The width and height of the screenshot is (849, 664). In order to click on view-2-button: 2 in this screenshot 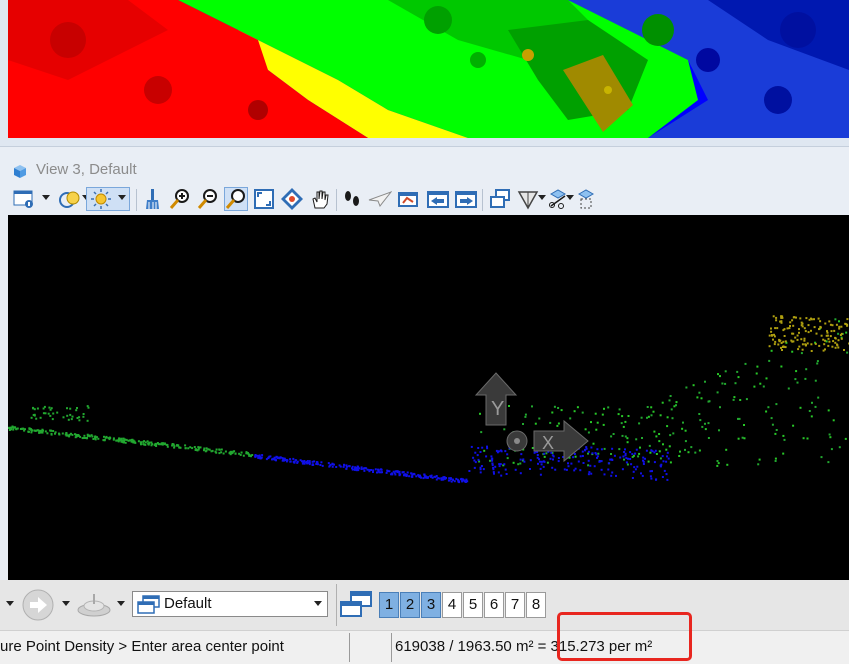, I will do `click(410, 605)`.